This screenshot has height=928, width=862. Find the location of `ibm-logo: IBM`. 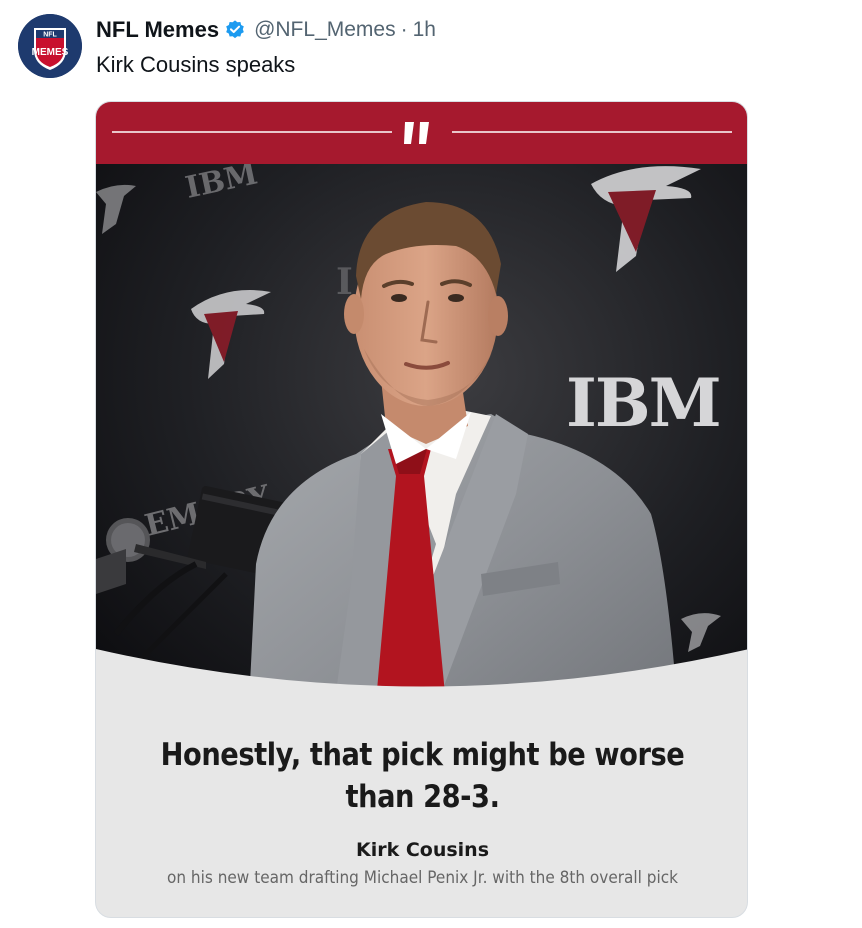

ibm-logo: IBM is located at coordinates (644, 403).